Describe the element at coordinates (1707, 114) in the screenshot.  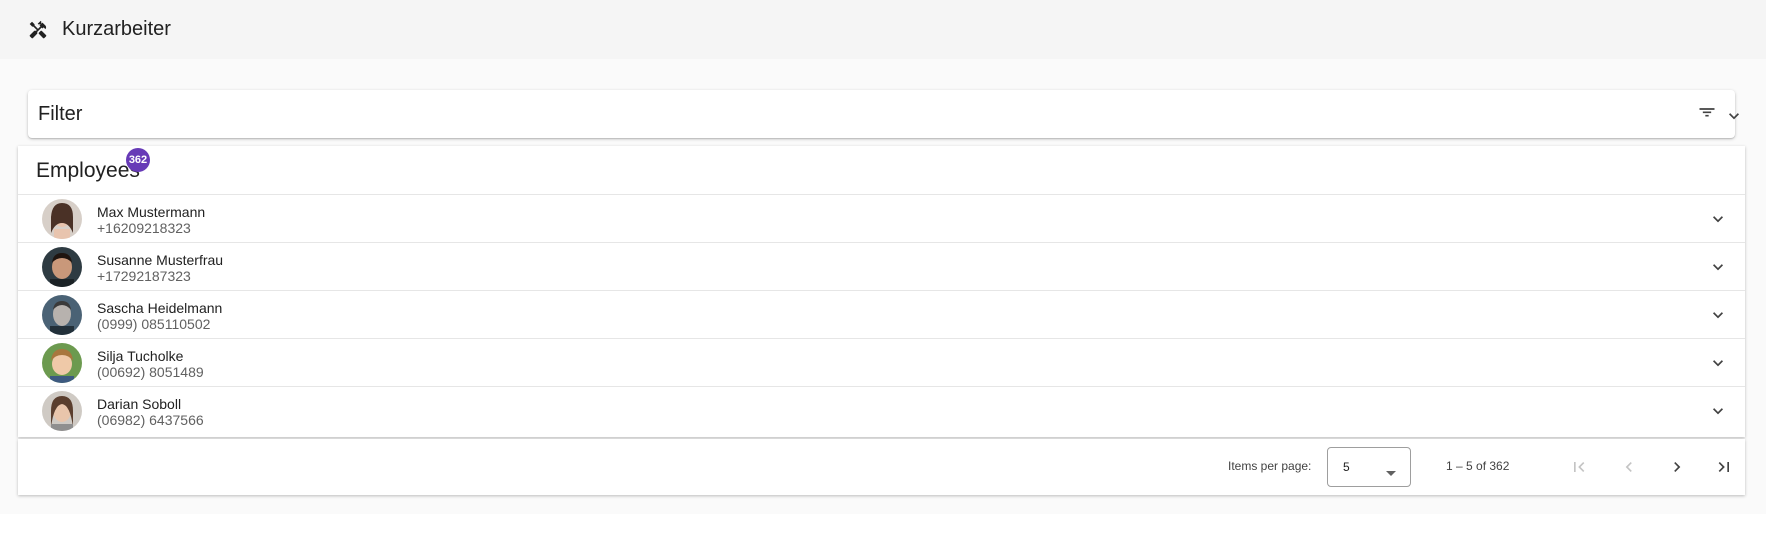
I see `filter-list-icon` at that location.